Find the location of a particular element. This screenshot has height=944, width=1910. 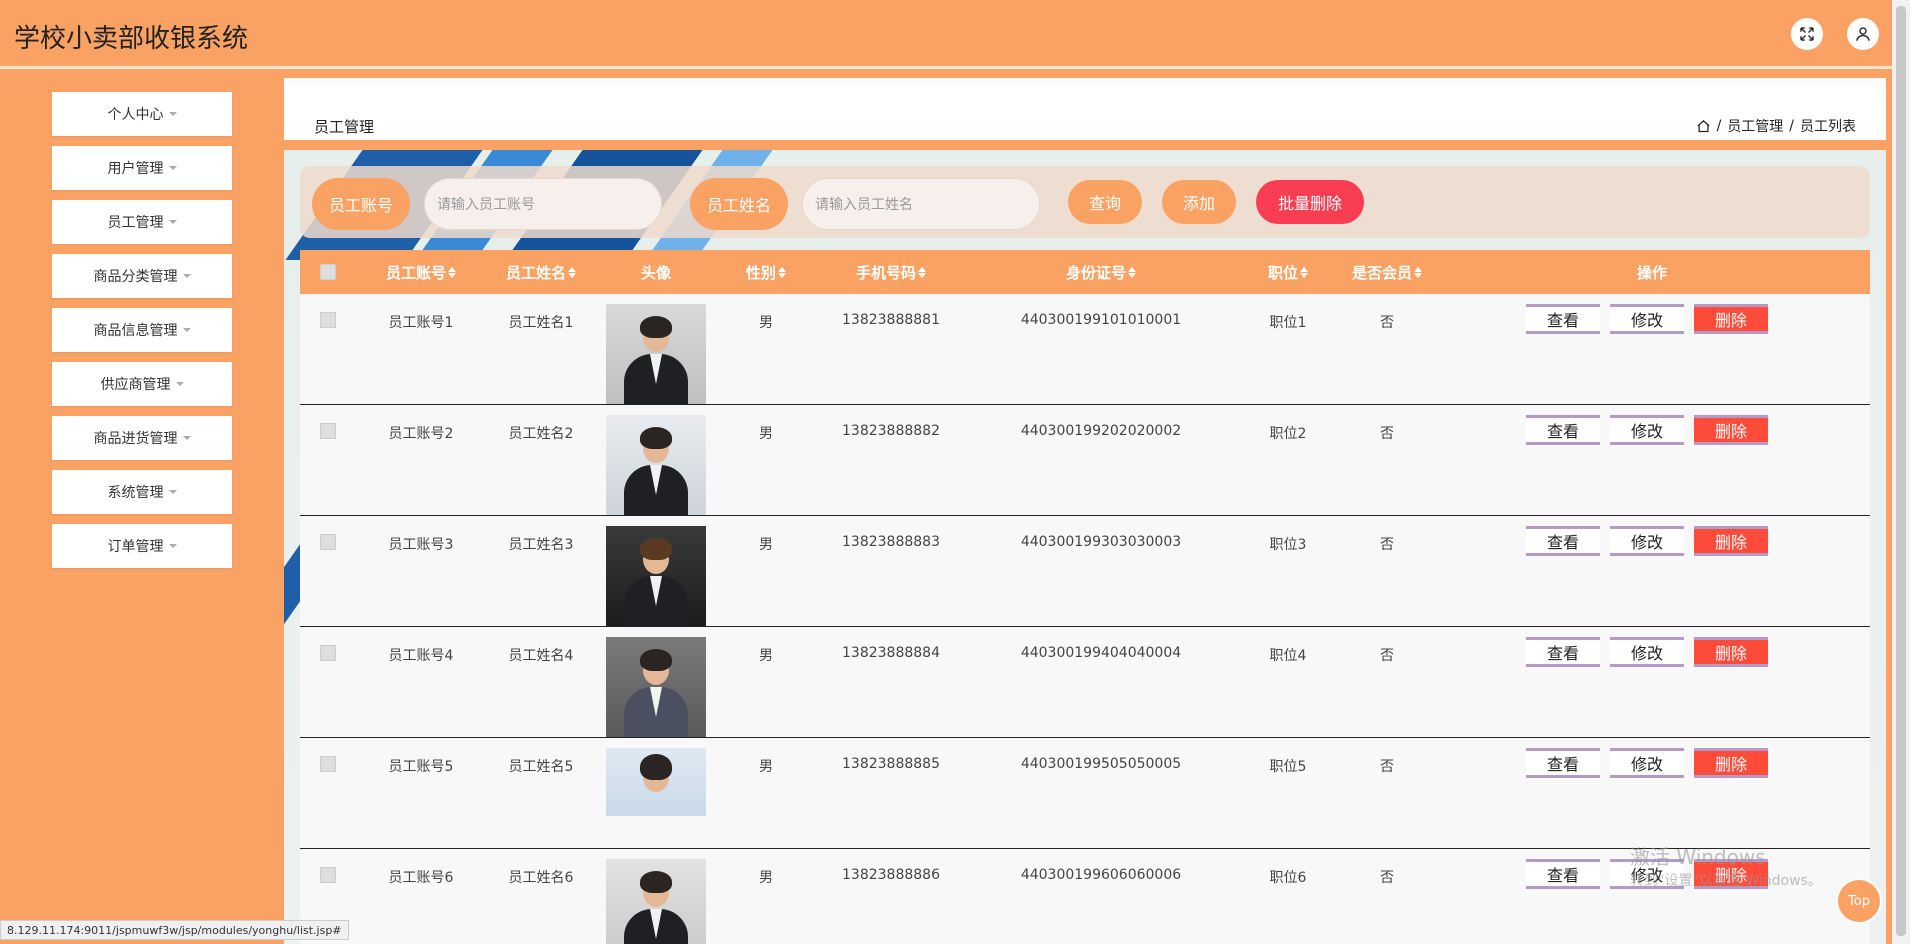

cell-phone: 13823888884 is located at coordinates (891, 653).